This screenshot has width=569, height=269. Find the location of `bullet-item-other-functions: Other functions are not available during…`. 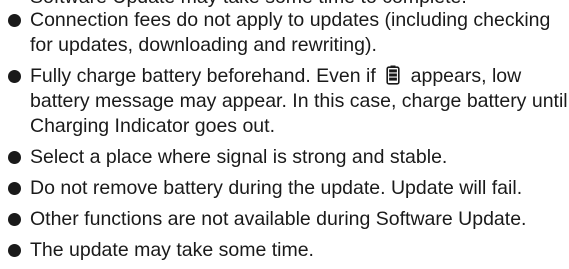

bullet-item-other-functions: Other functions are not available during… is located at coordinates (284, 219).